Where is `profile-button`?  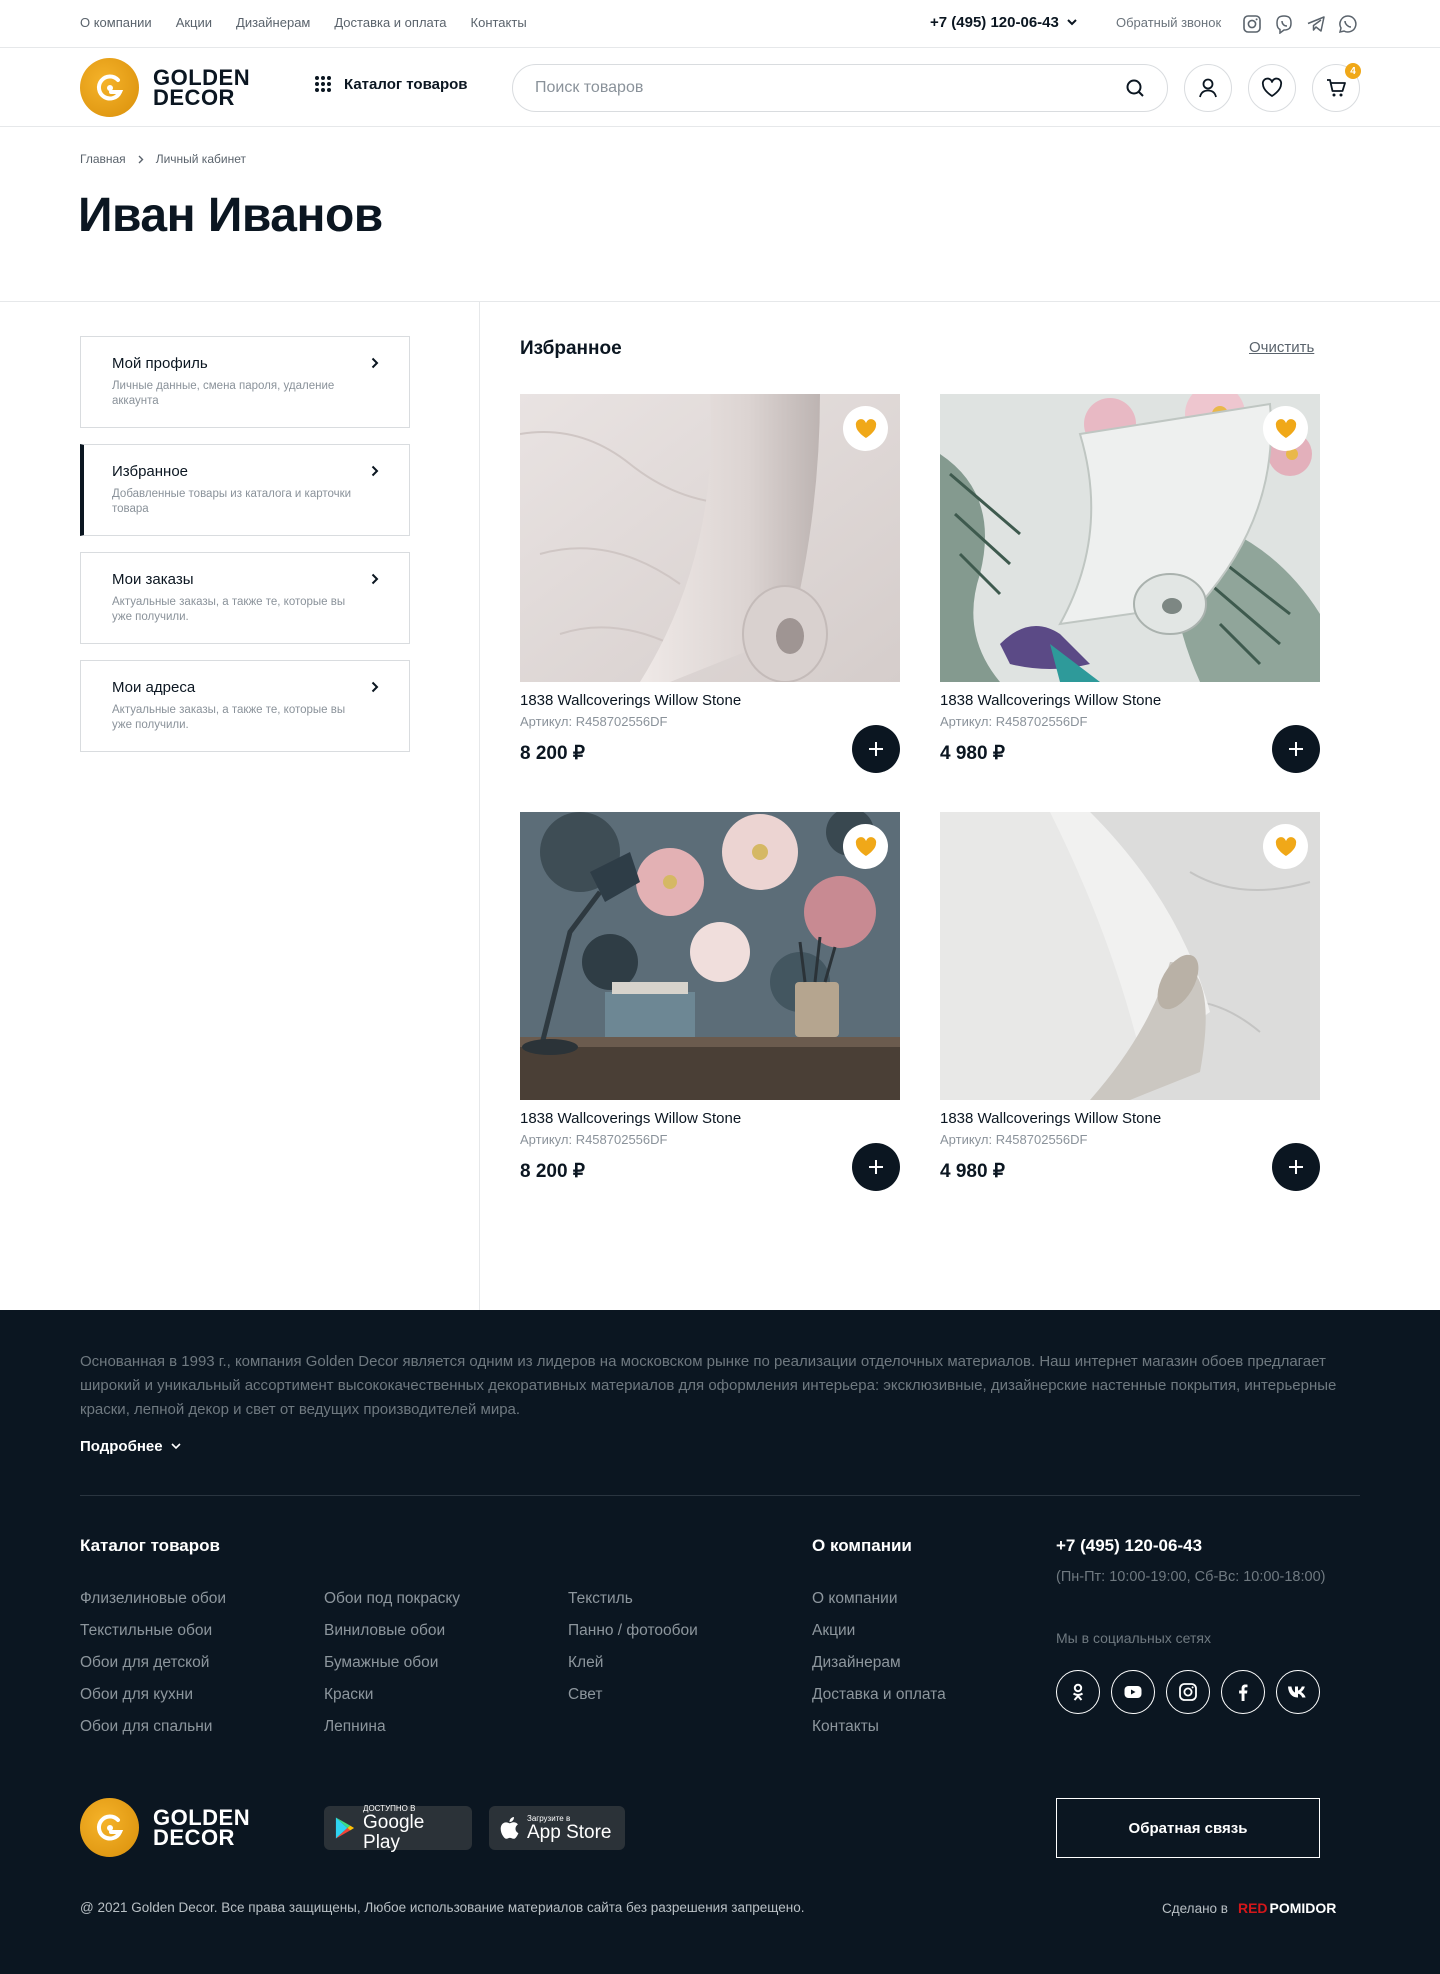 profile-button is located at coordinates (1208, 88).